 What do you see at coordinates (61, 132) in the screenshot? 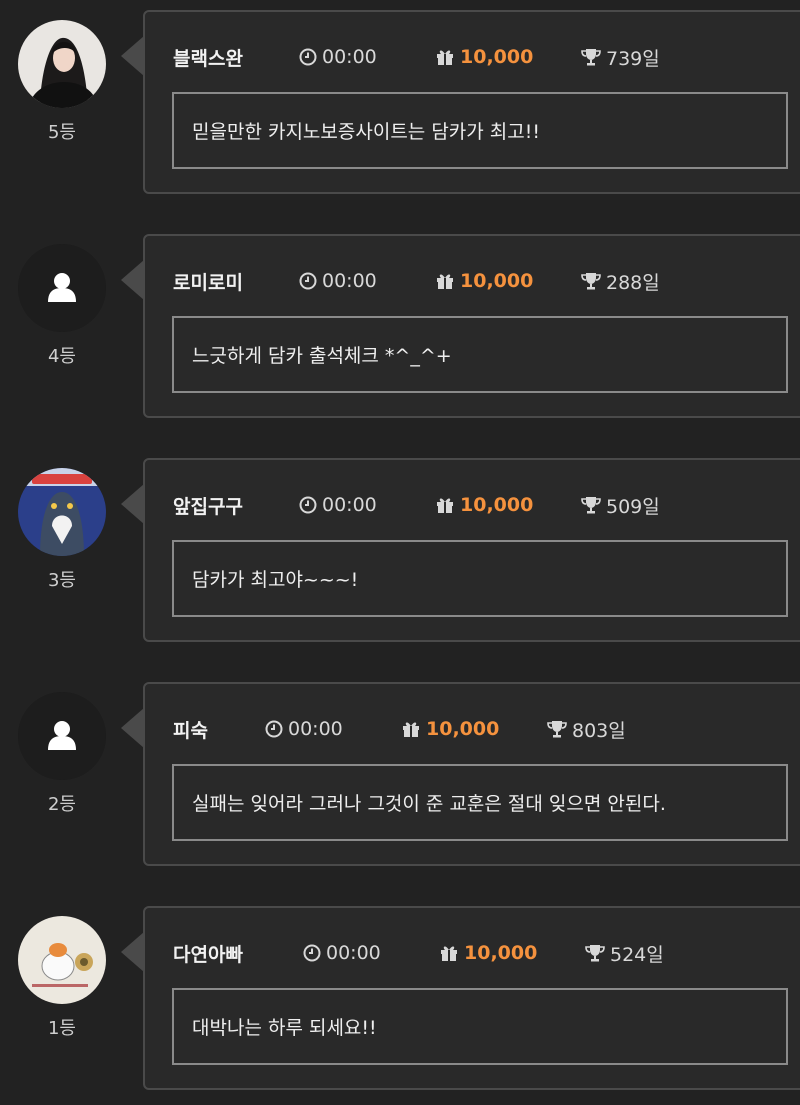
I see `rank-label: 5등` at bounding box center [61, 132].